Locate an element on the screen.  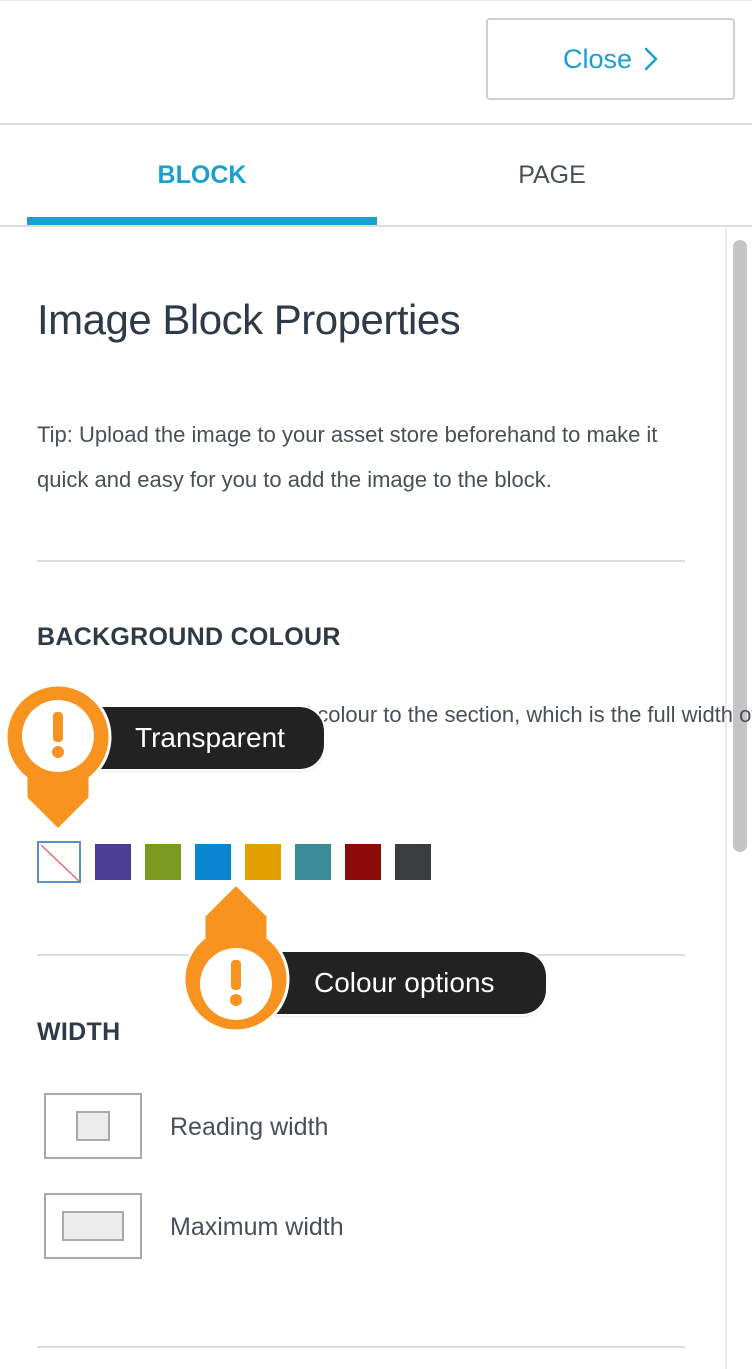
background-colour-heading: BACKGROUND COLOUR is located at coordinates (189, 637).